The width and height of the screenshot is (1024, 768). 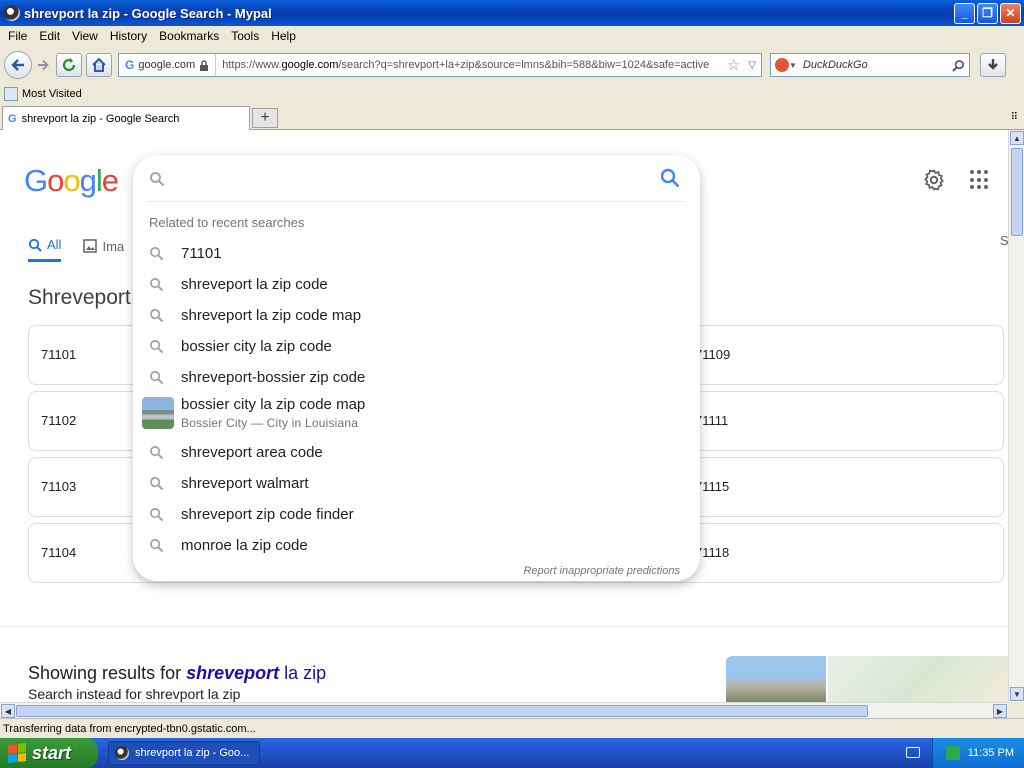 I want to click on menu-view: View, so click(x=85, y=36).